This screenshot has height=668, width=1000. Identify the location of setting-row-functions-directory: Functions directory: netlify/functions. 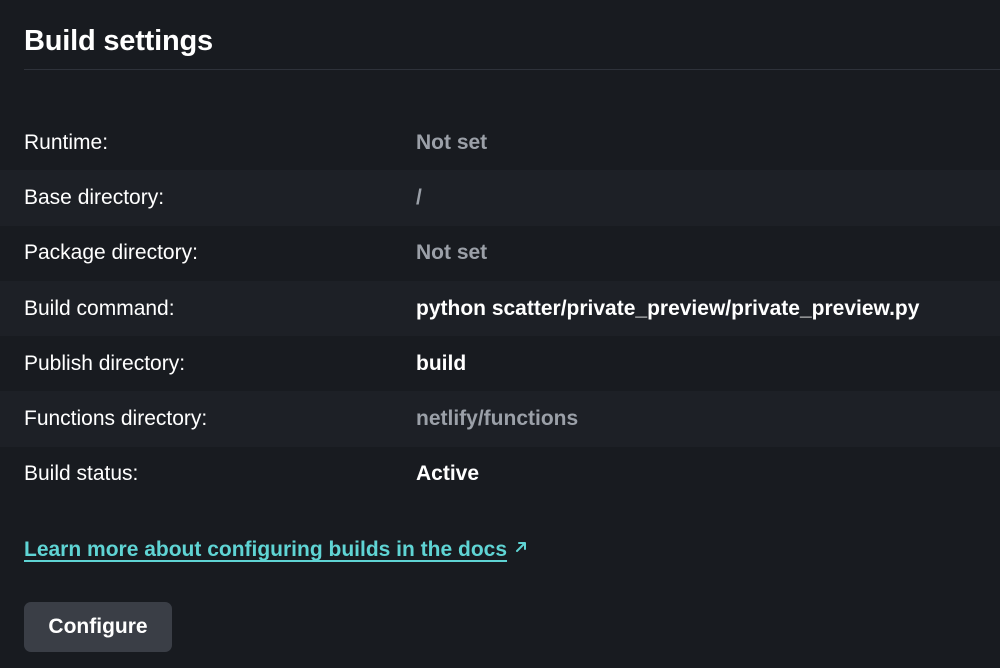
(500, 419).